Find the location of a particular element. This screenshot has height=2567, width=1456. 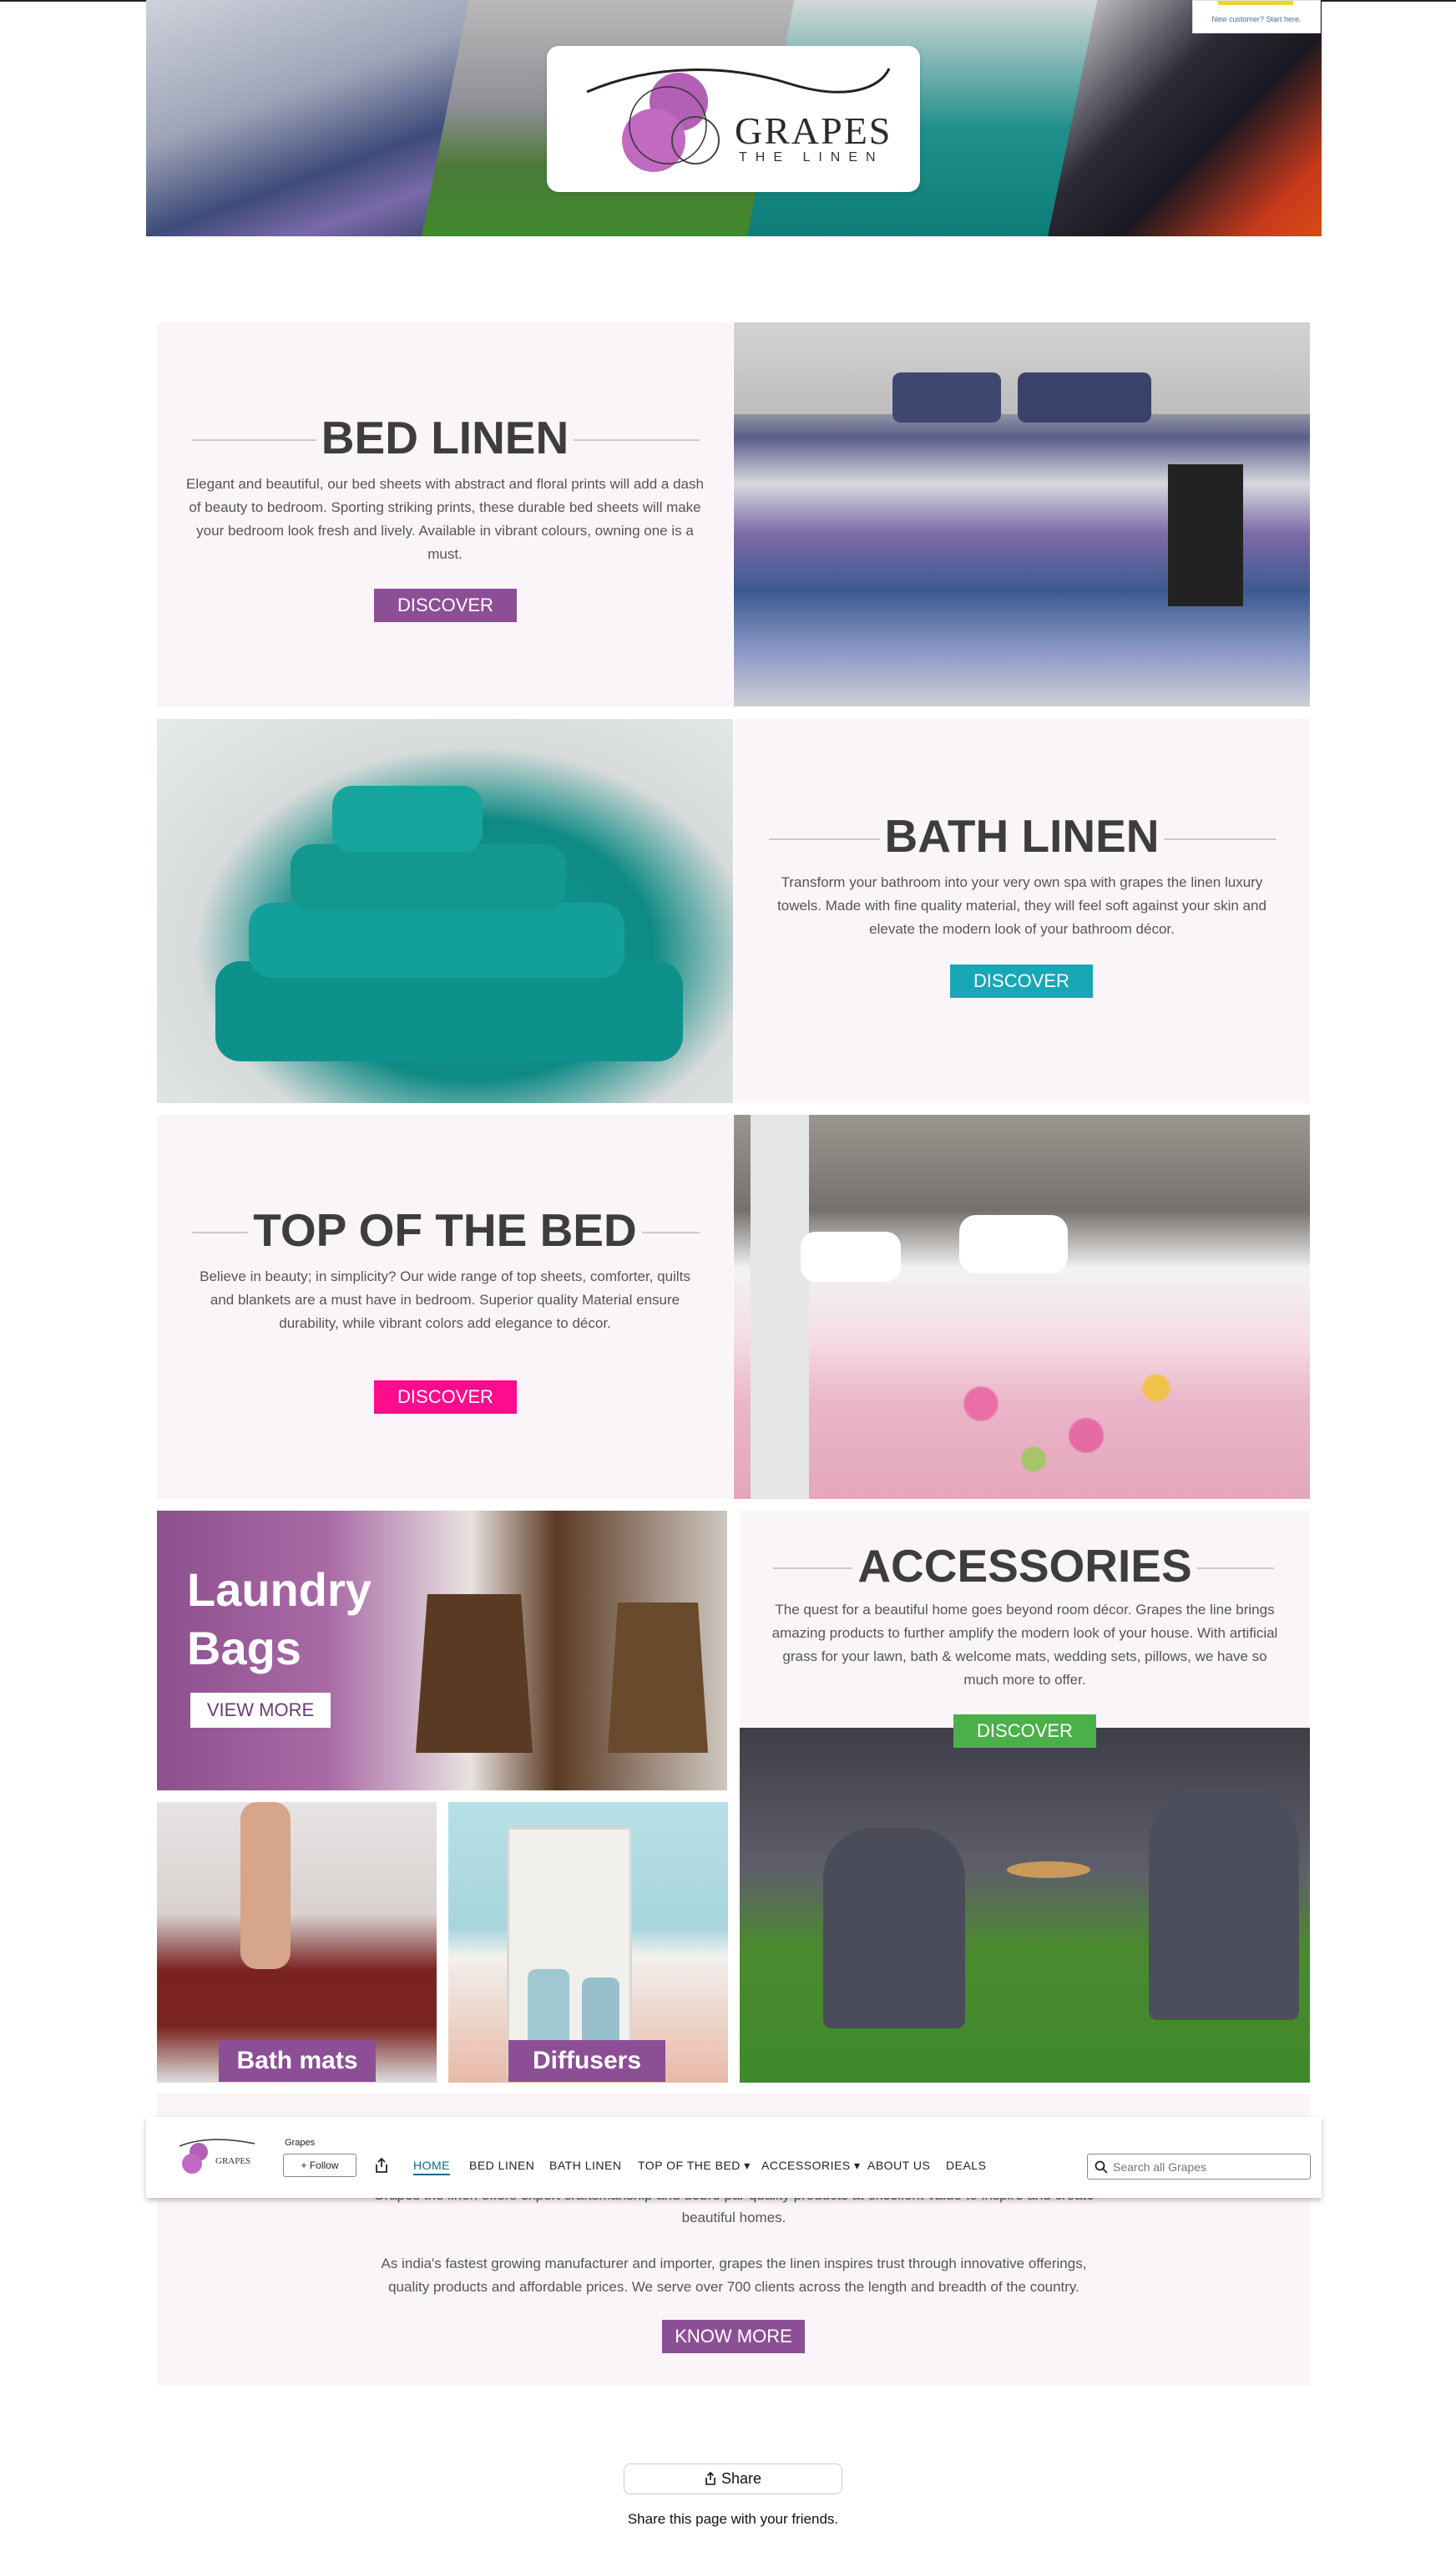

bed-linen-image is located at coordinates (1022, 514).